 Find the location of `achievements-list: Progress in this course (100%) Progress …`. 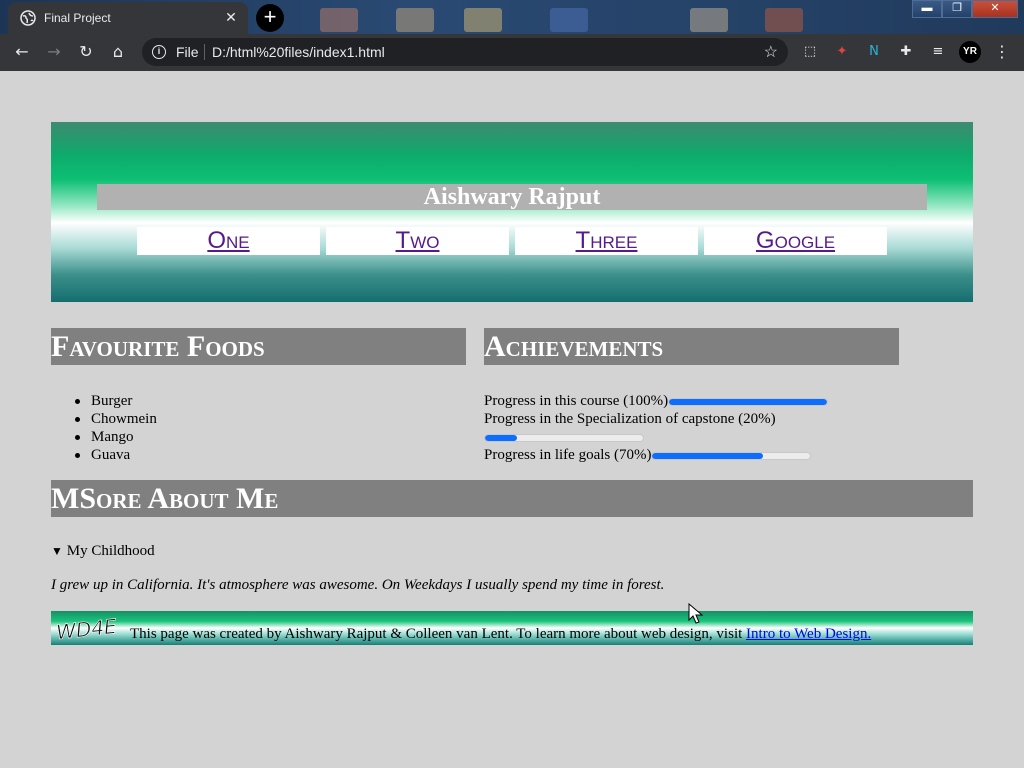

achievements-list: Progress in this course (100%) Progress … is located at coordinates (694, 428).